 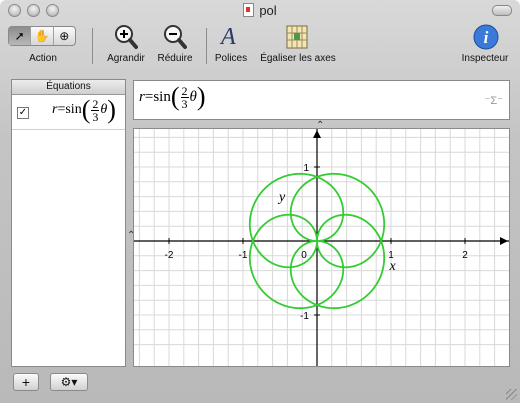 What do you see at coordinates (228, 37) in the screenshot?
I see `fonts-icon: A` at bounding box center [228, 37].